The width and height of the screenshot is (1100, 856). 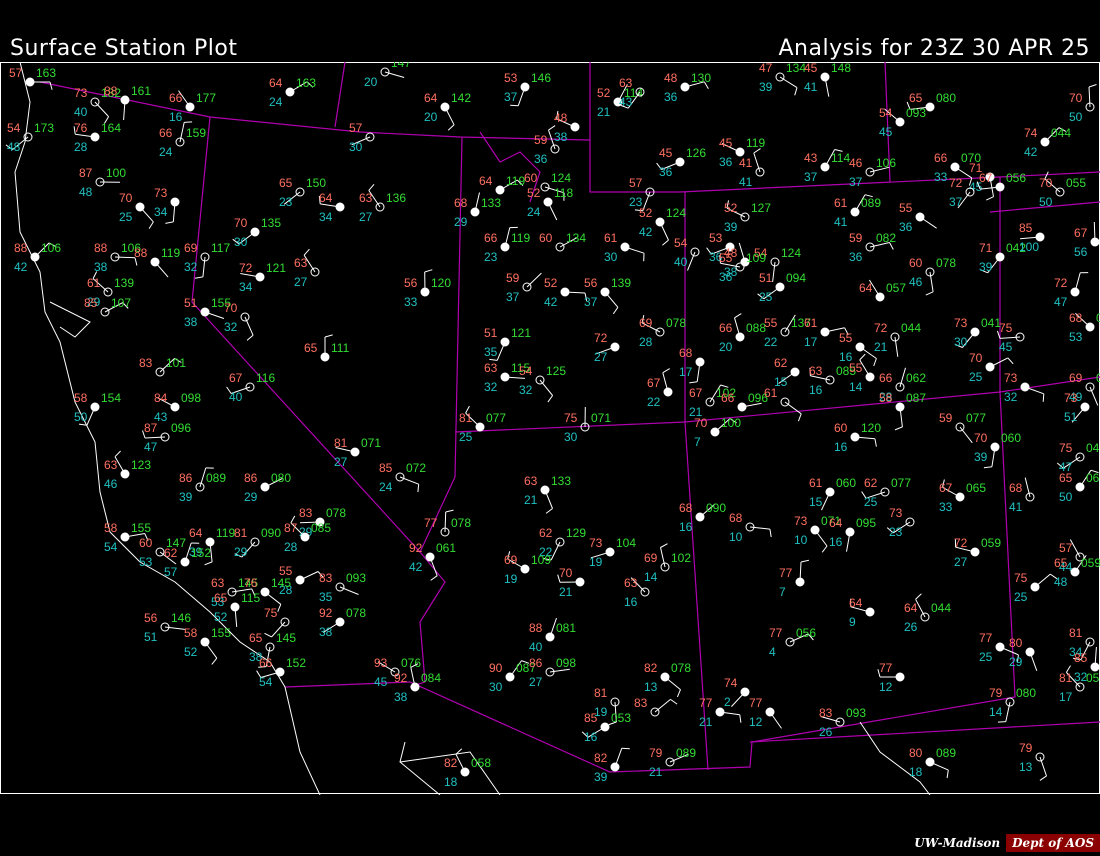 What do you see at coordinates (556, 371) in the screenshot?
I see `pressure-label: 125` at bounding box center [556, 371].